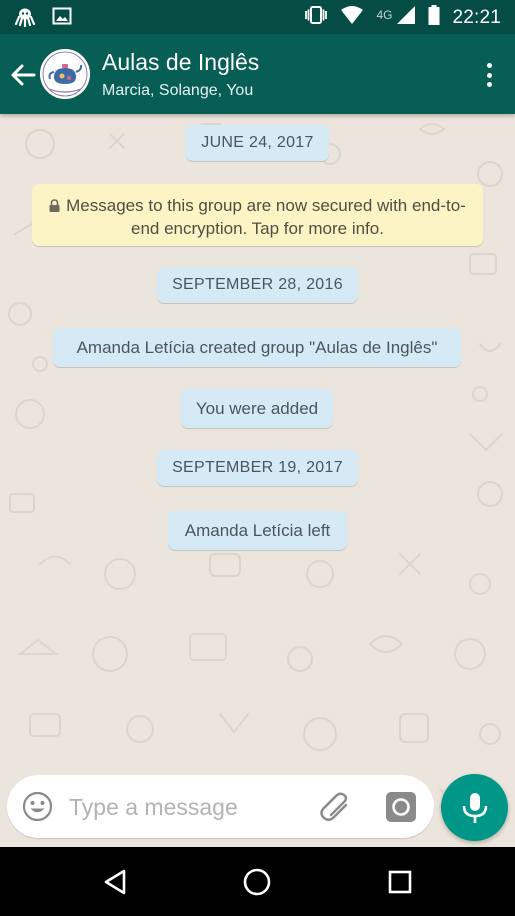 This screenshot has width=515, height=916. I want to click on paperclip-icon, so click(336, 807).